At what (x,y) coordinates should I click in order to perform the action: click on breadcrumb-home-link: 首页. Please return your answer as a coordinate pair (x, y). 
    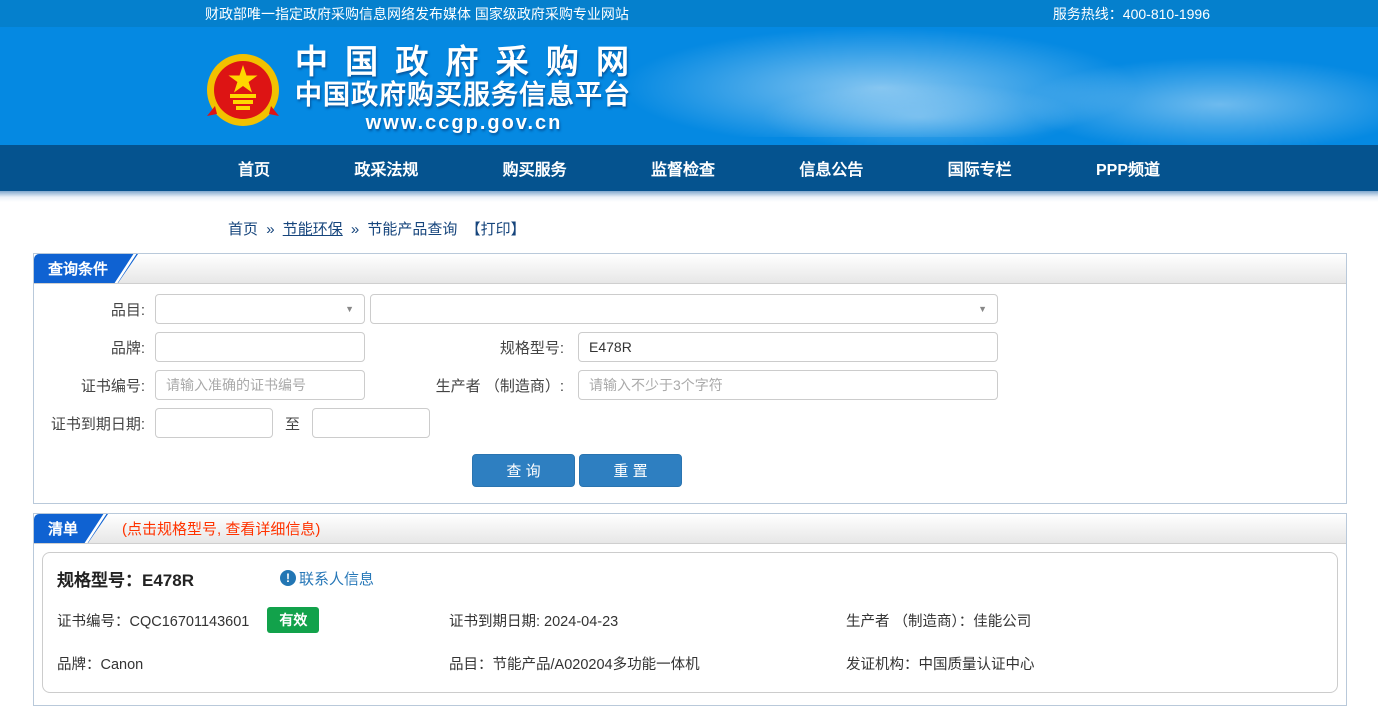
    Looking at the image, I should click on (243, 229).